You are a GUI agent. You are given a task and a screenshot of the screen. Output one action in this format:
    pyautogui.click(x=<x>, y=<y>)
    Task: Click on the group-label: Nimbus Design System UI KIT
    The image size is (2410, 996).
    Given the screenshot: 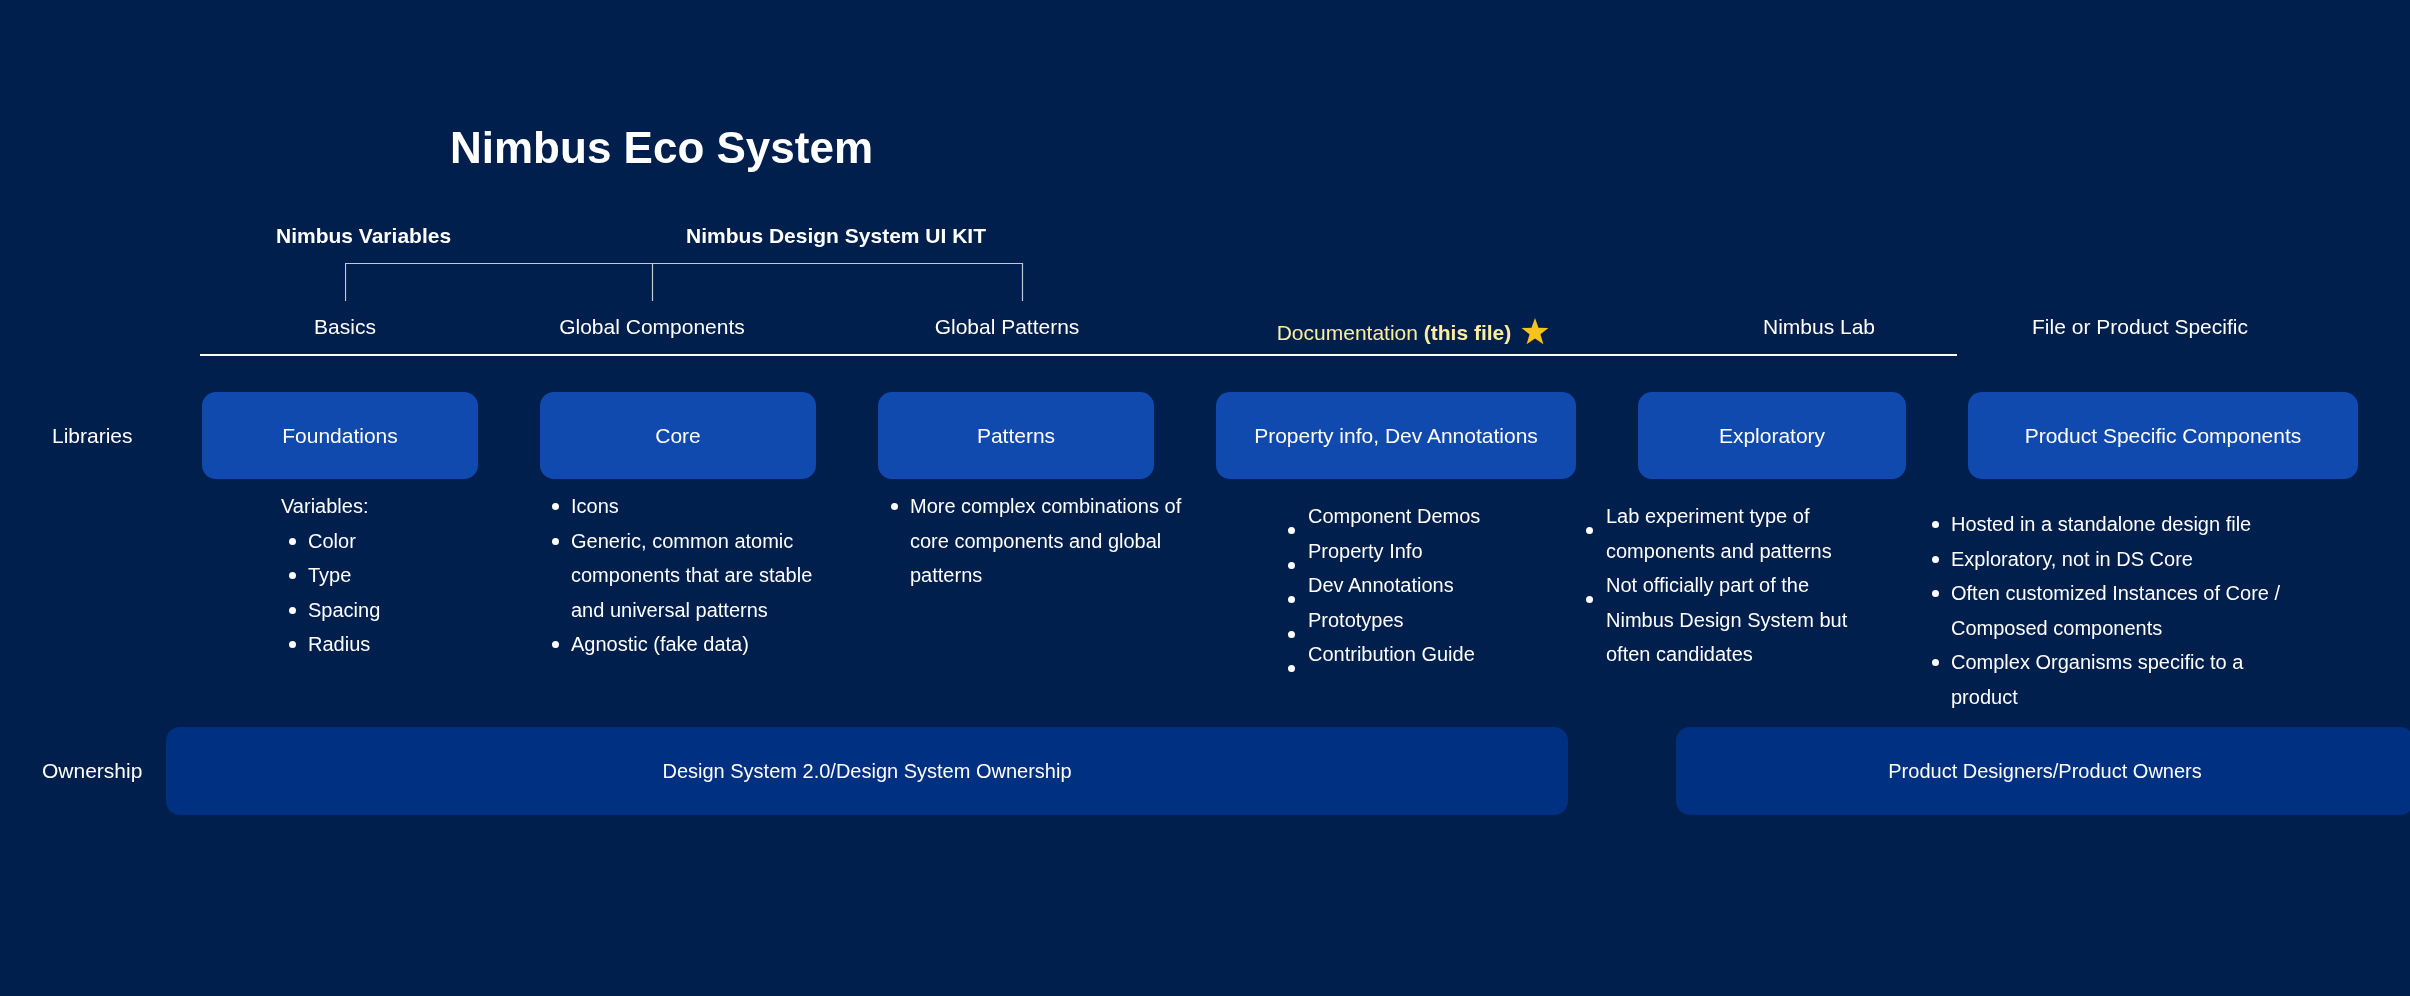 What is the action you would take?
    pyautogui.click(x=836, y=236)
    